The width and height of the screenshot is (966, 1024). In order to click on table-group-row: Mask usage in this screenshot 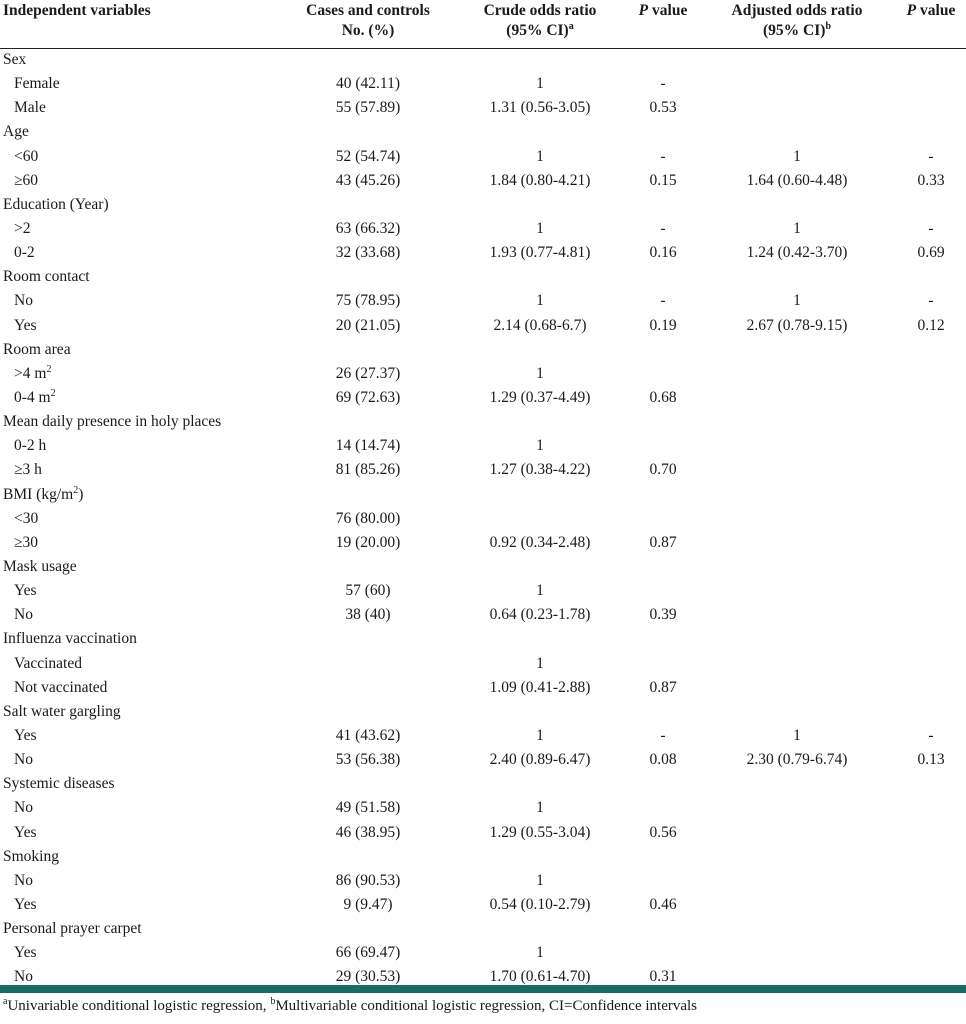, I will do `click(483, 567)`.